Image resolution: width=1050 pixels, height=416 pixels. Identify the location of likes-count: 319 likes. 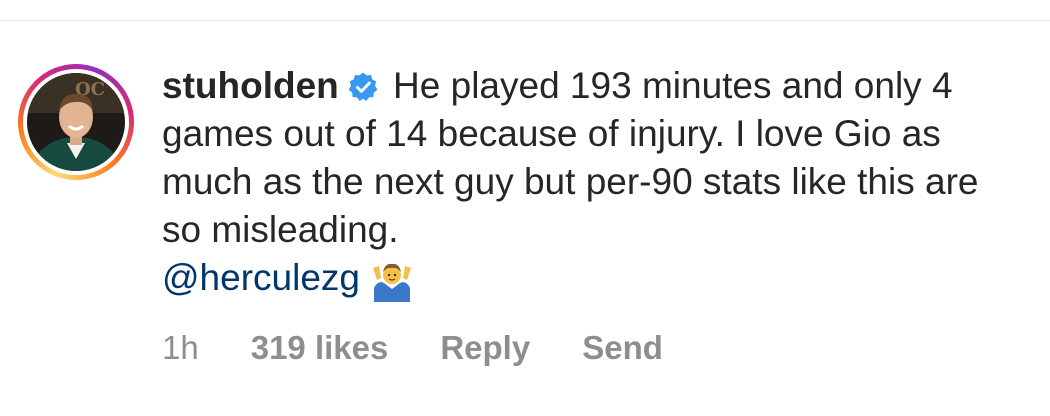
(320, 348).